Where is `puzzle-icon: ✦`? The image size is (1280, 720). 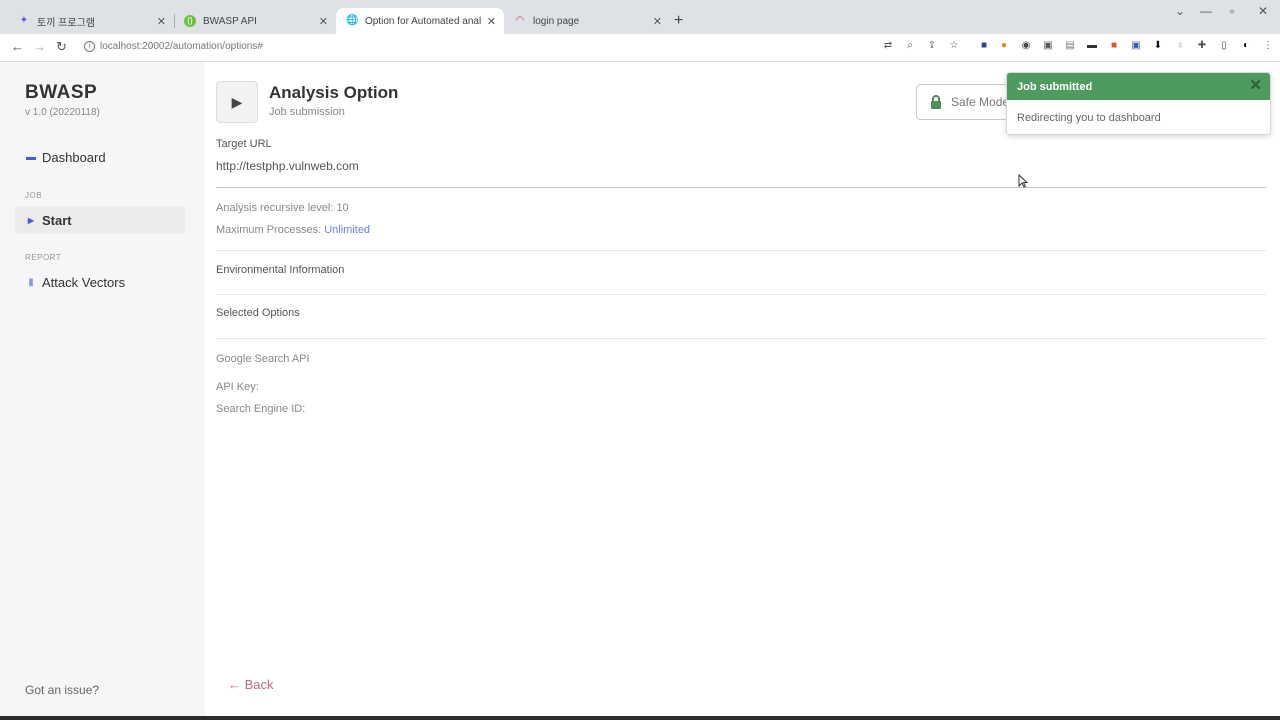 puzzle-icon: ✦ is located at coordinates (24, 20).